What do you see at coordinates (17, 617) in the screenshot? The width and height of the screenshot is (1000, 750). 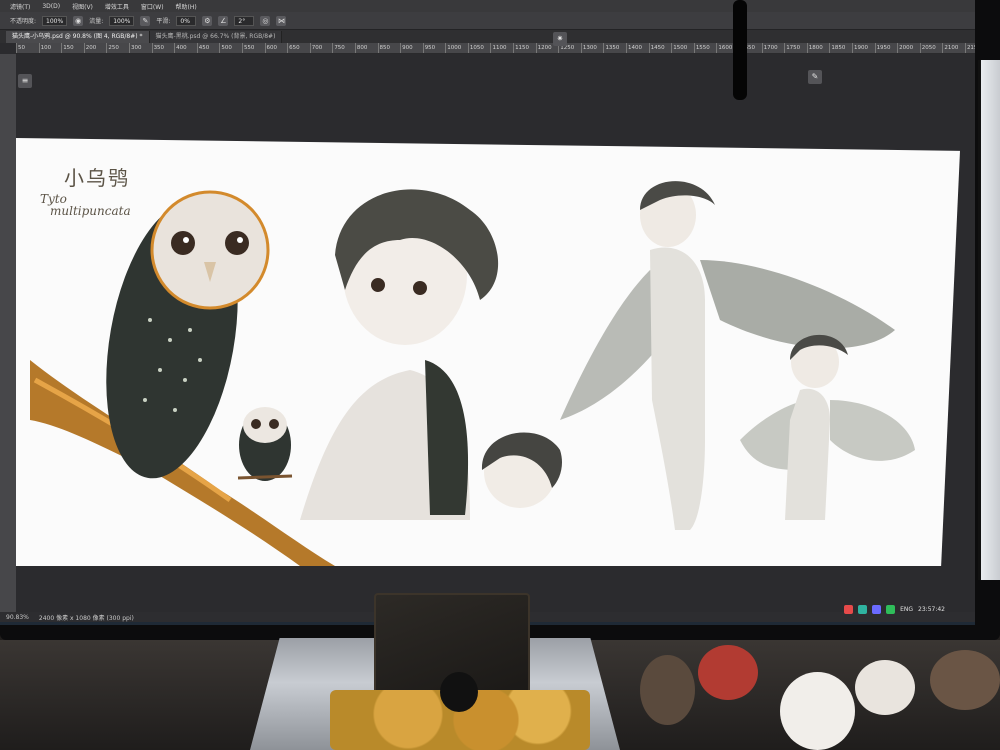 I see `zoom-level: 90.83%` at bounding box center [17, 617].